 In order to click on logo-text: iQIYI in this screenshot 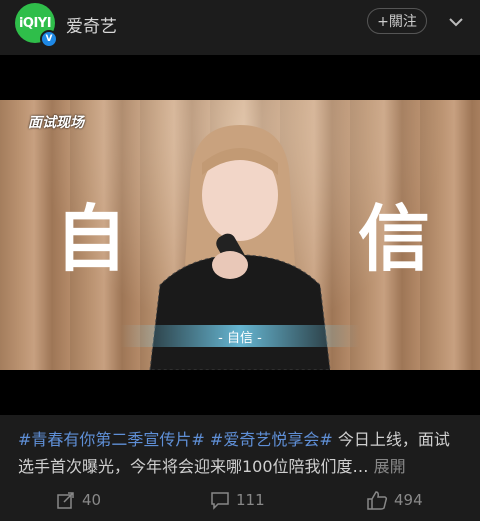, I will do `click(35, 23)`.